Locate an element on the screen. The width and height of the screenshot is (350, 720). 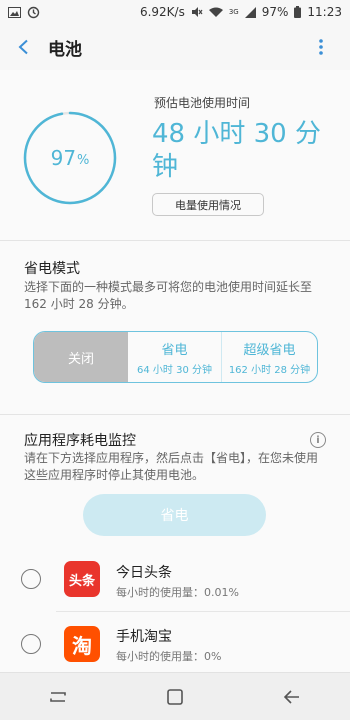
info-icon: i is located at coordinates (318, 440).